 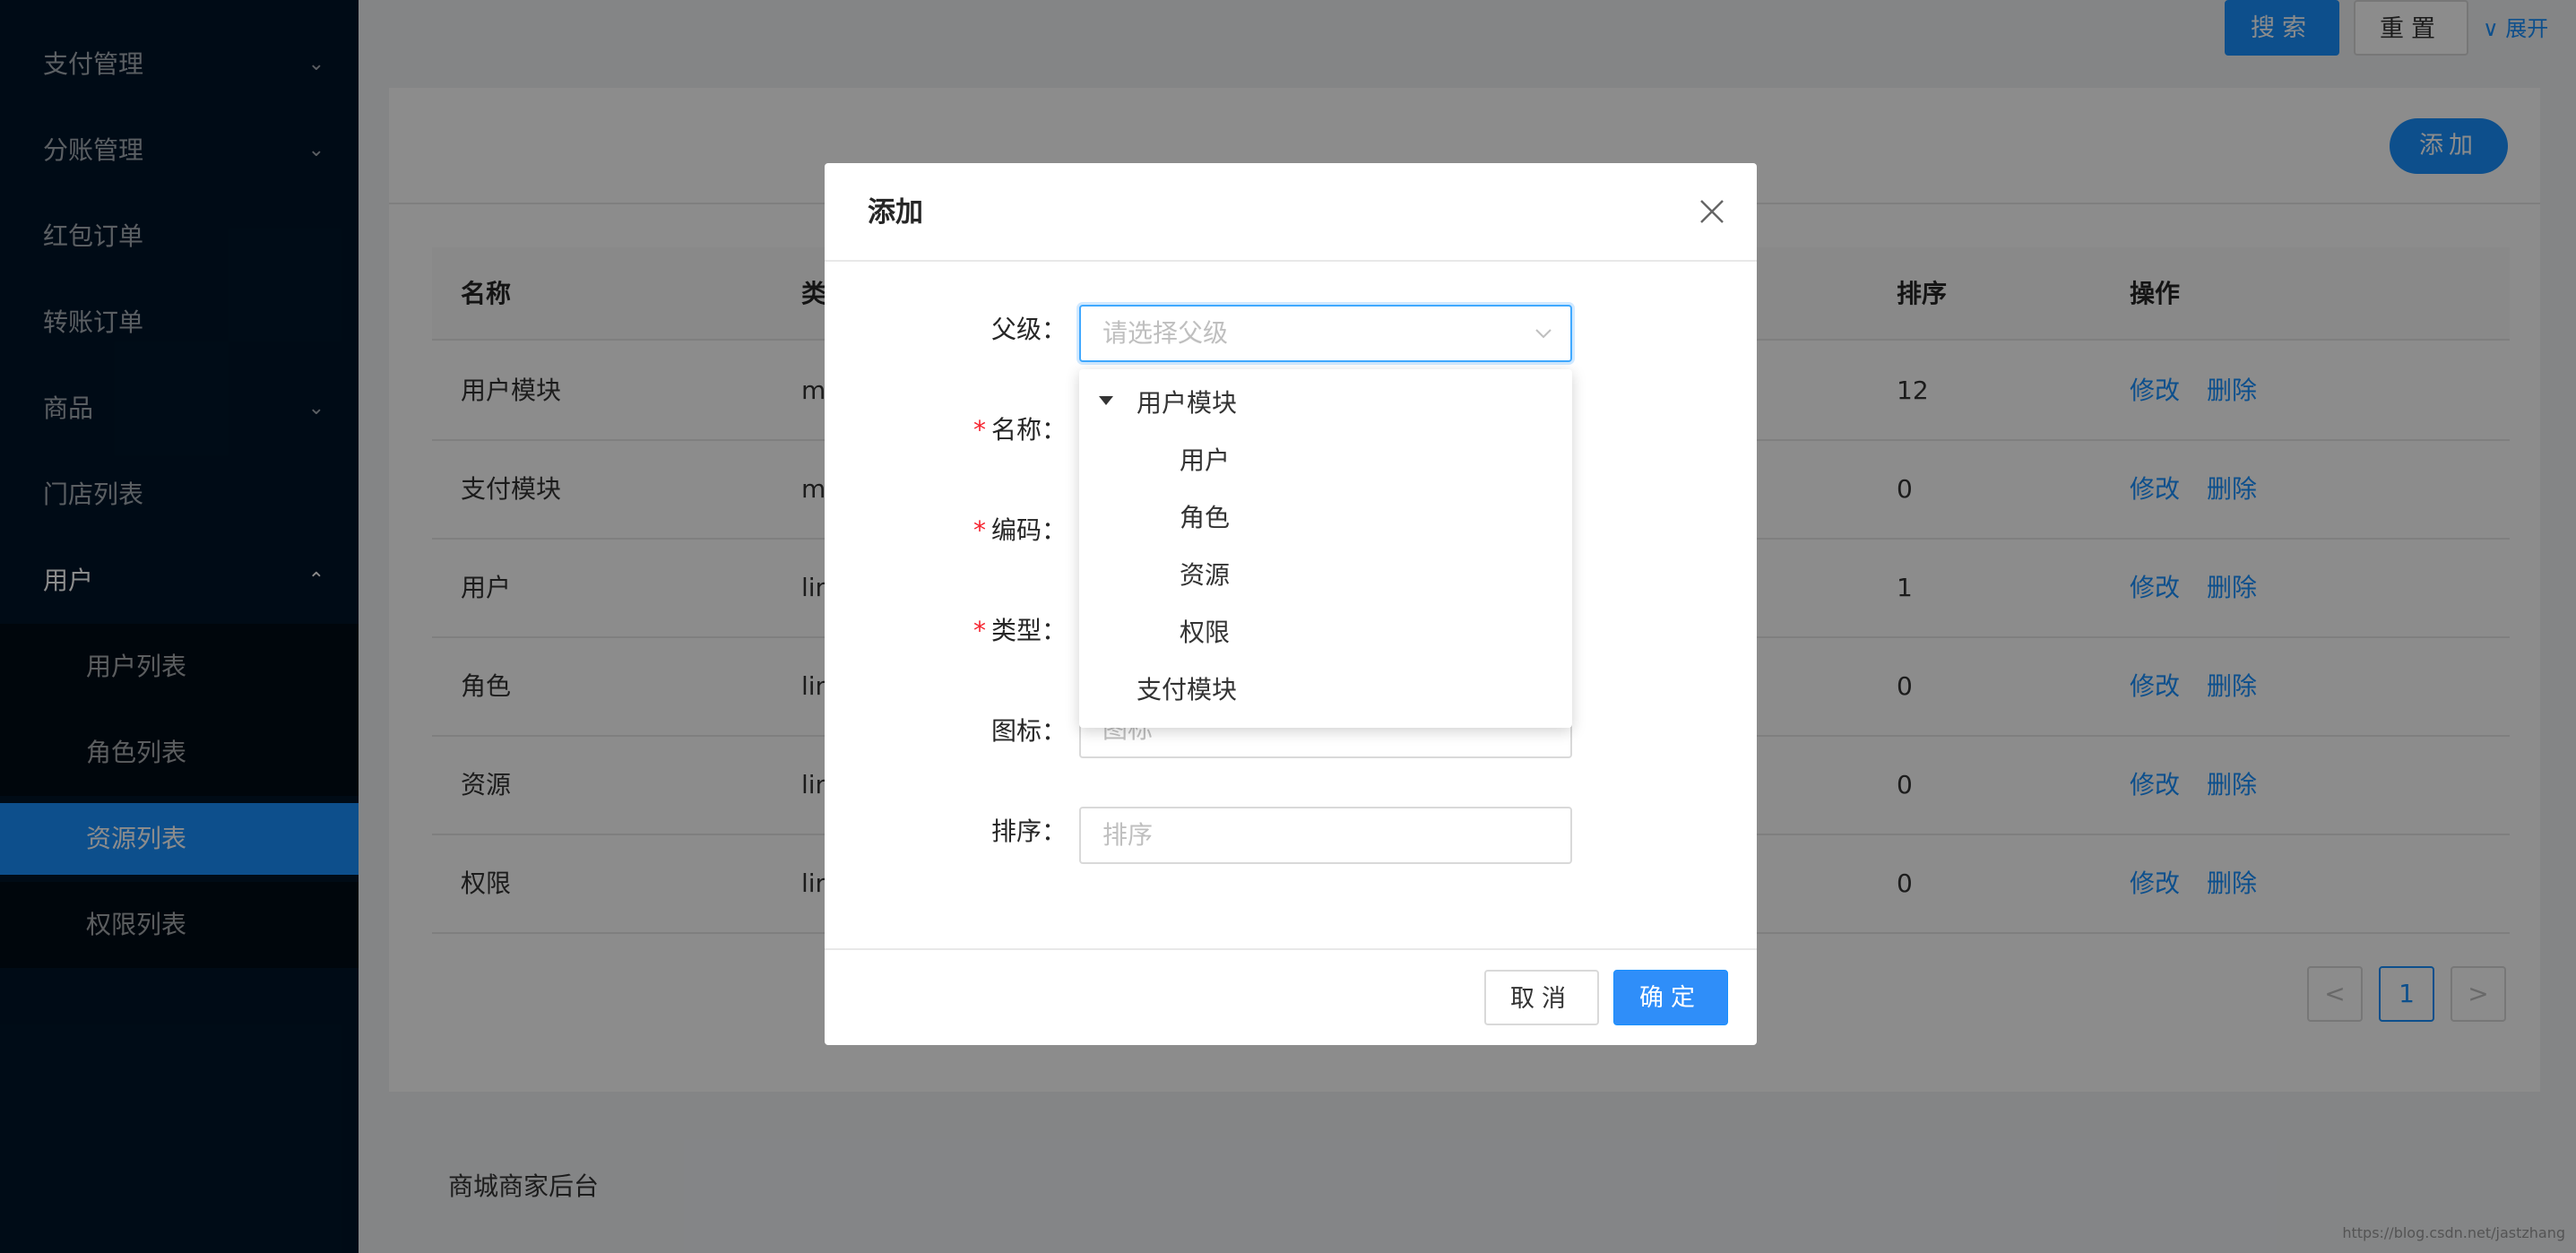 What do you see at coordinates (1205, 575) in the screenshot?
I see `tree-node-resource: 资源` at bounding box center [1205, 575].